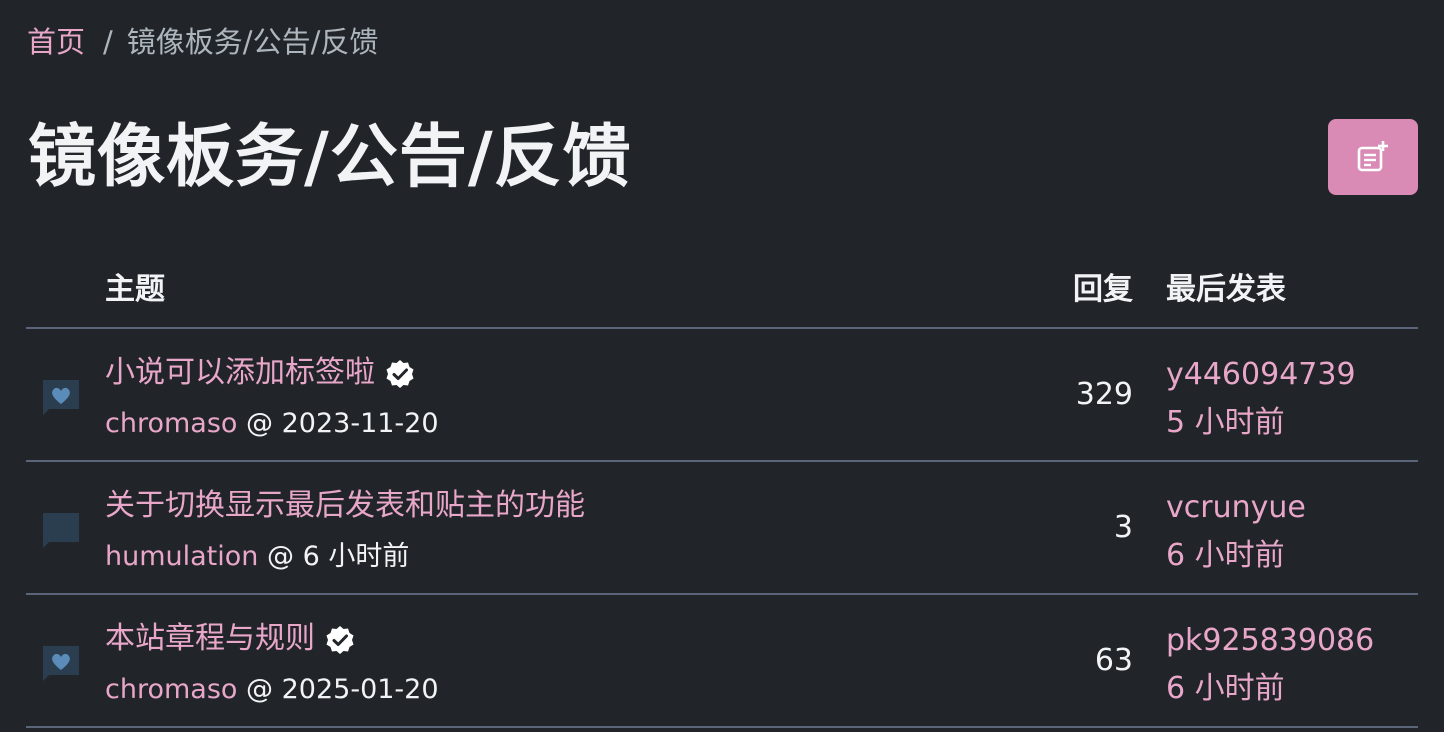 This screenshot has height=732, width=1444. I want to click on last-post-user-link: pk925839086, so click(1270, 641).